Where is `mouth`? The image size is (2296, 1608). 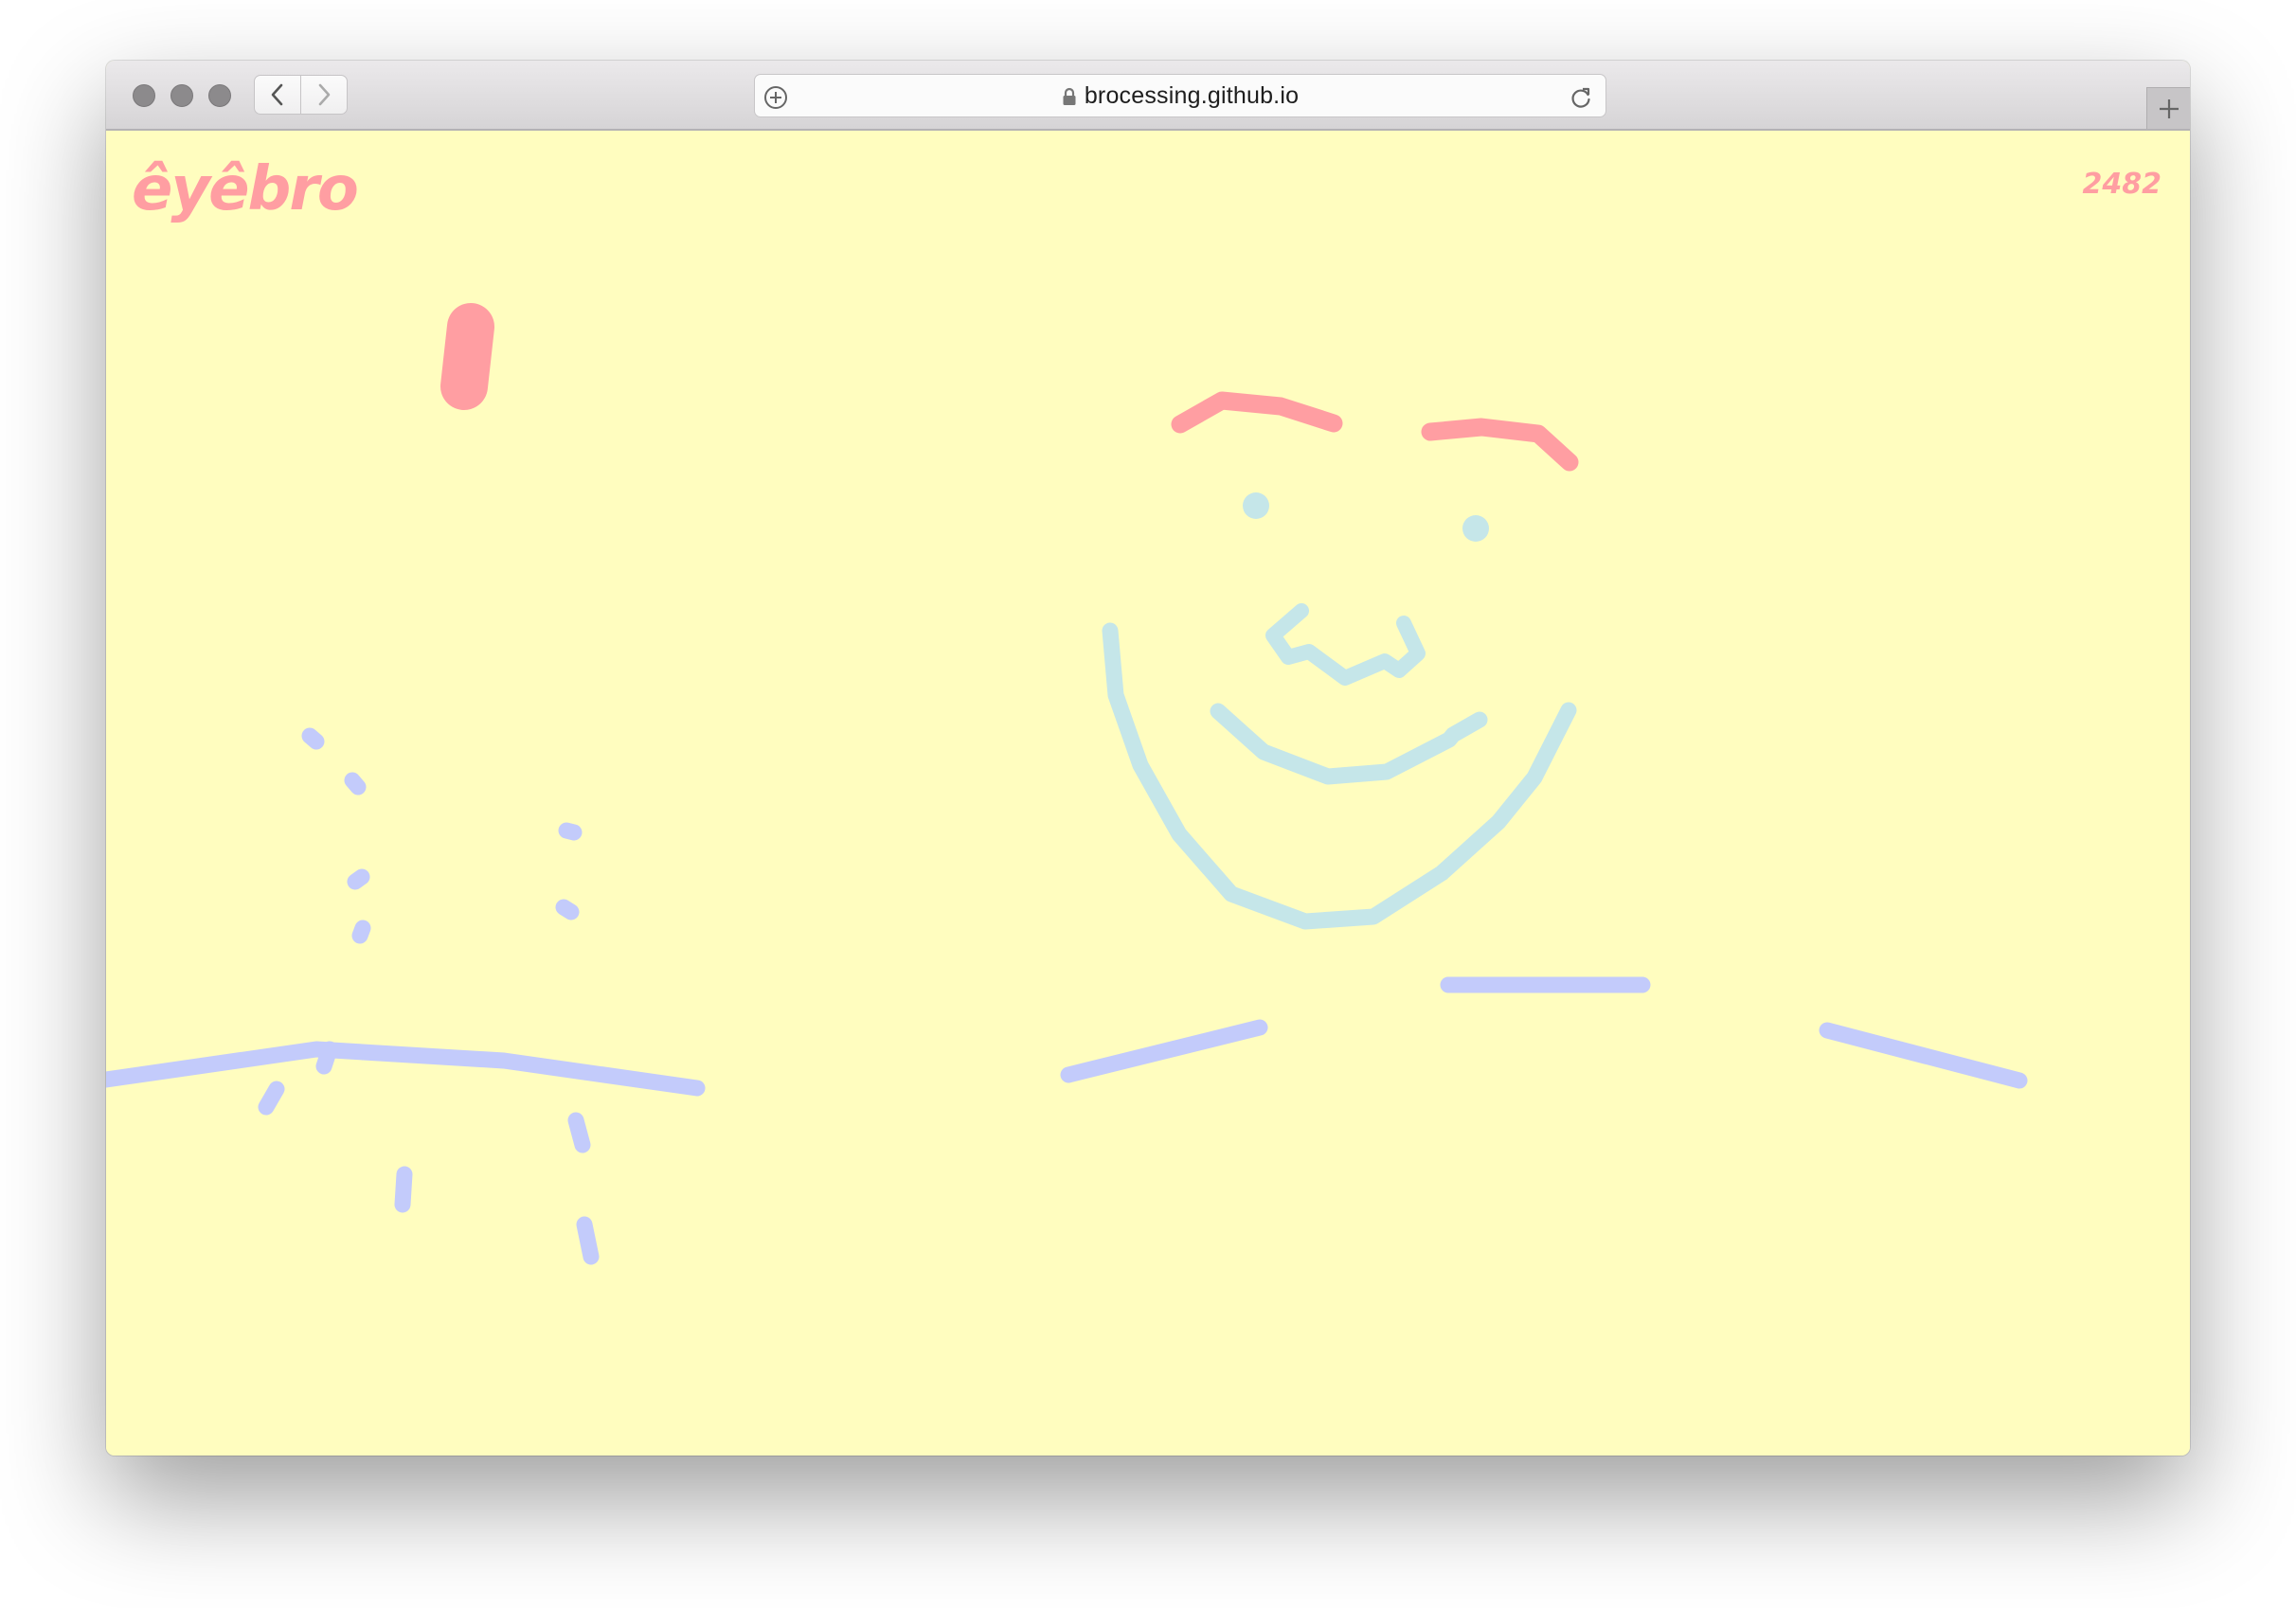 mouth is located at coordinates (1349, 744).